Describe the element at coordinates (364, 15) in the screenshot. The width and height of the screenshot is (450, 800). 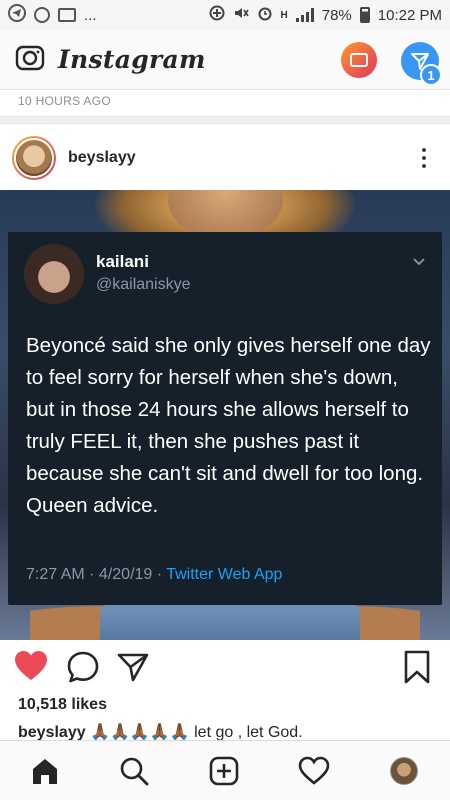
I see `battery-icon` at that location.